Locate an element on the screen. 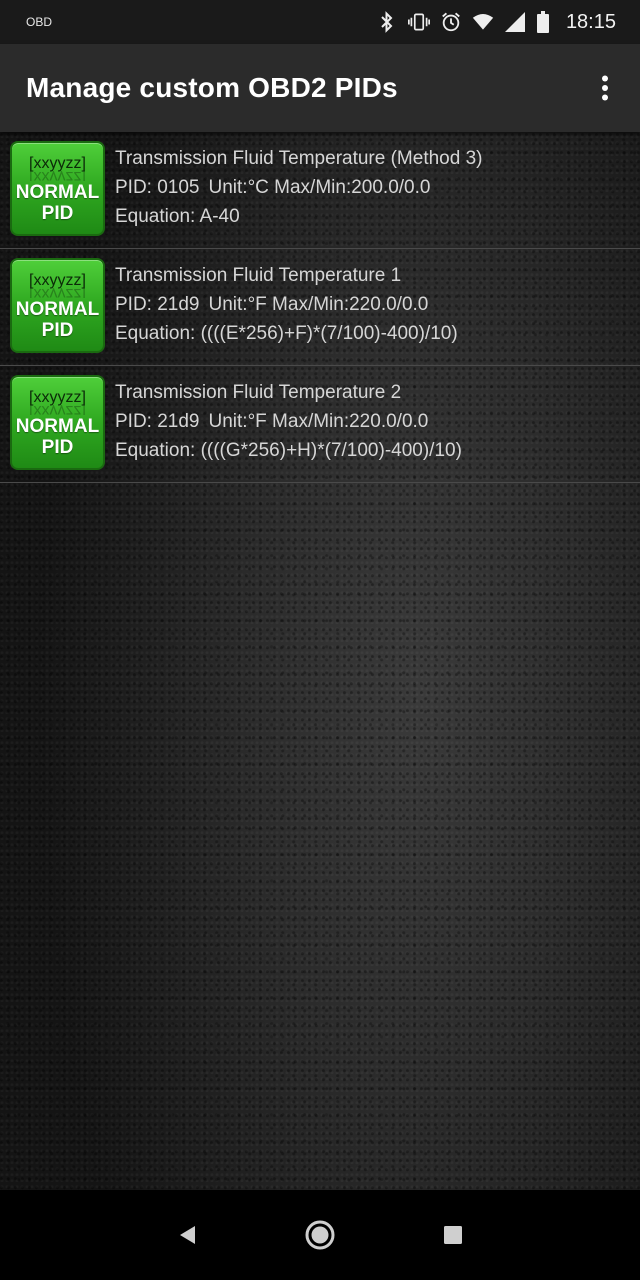  pid-equation: Equation: A-40 is located at coordinates (177, 216).